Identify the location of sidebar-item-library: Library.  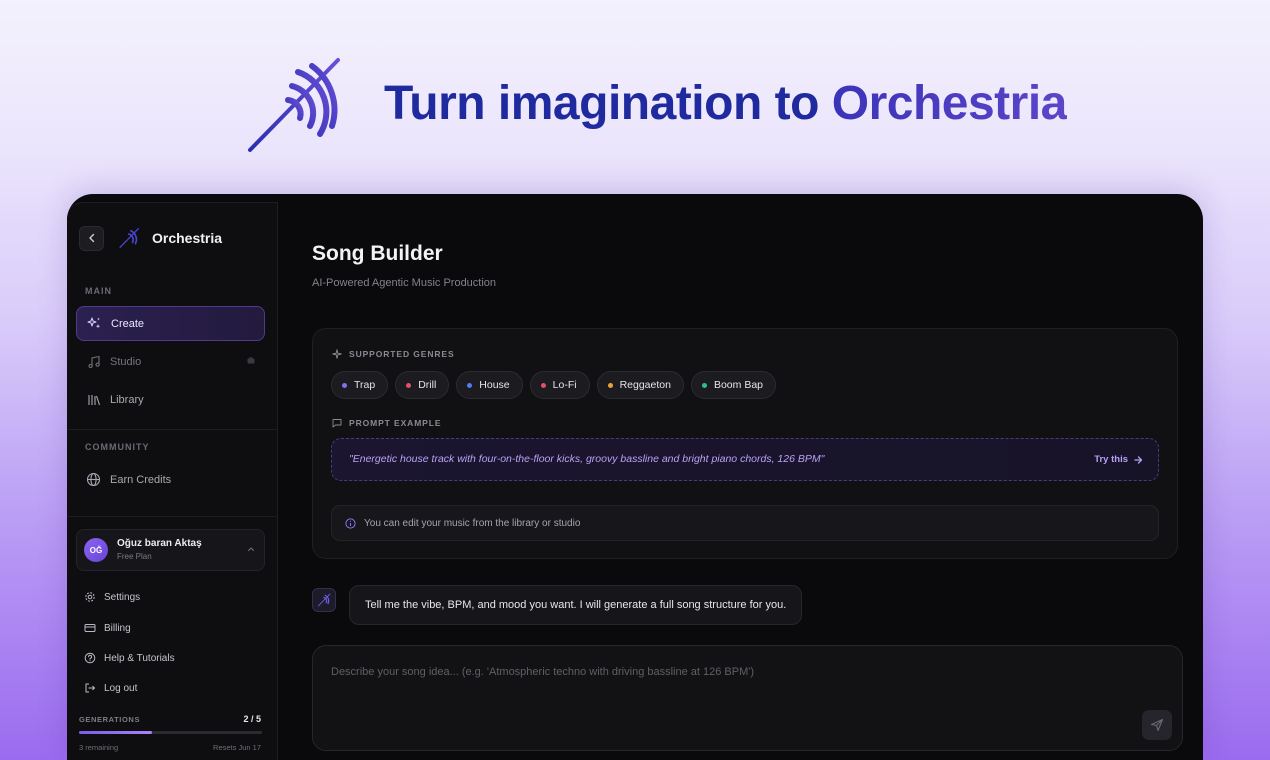
(170, 399).